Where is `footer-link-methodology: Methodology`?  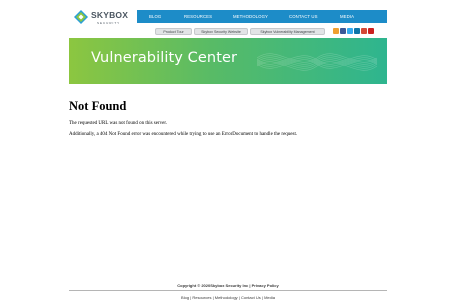 footer-link-methodology: Methodology is located at coordinates (226, 297).